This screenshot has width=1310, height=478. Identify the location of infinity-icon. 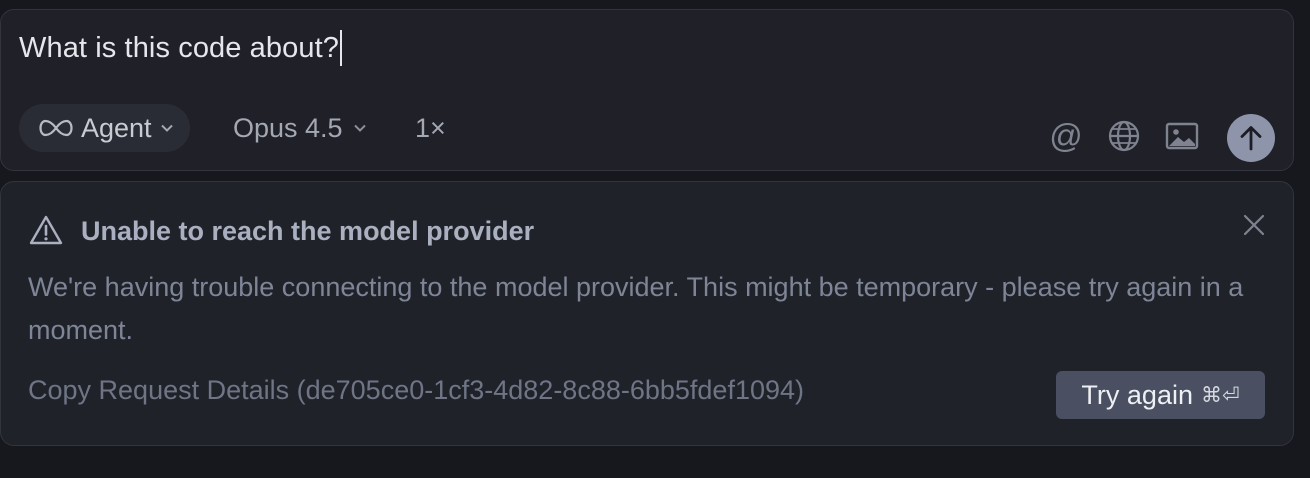
(56, 128).